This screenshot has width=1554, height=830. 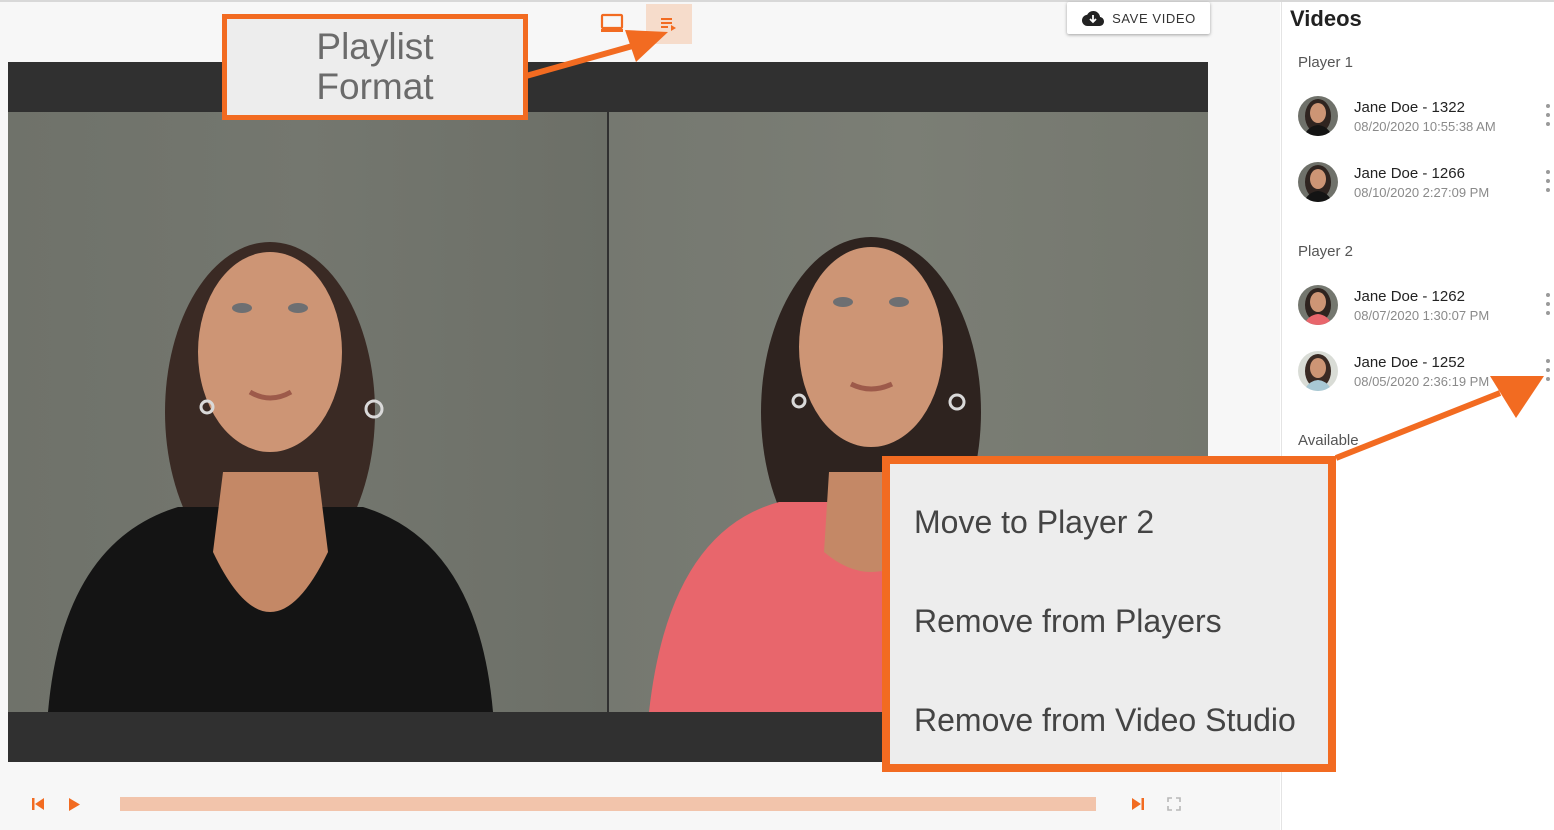 I want to click on skip-next-button, so click(x=1138, y=804).